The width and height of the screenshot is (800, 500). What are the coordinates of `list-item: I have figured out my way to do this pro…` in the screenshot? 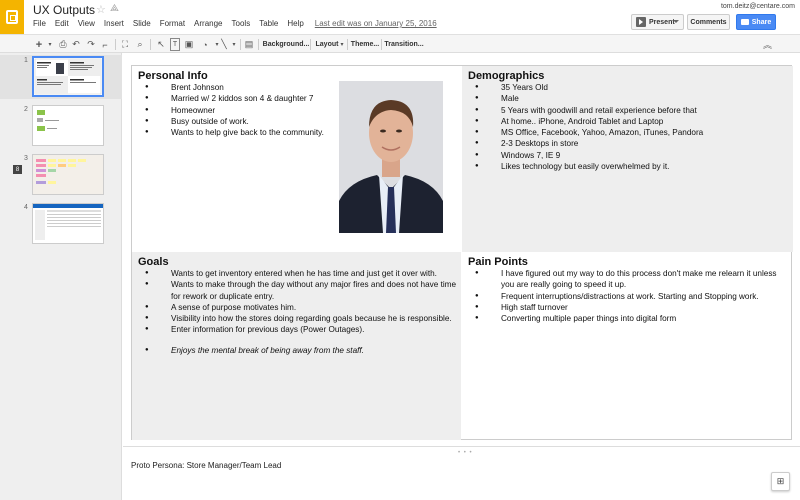 It's located at (624, 279).